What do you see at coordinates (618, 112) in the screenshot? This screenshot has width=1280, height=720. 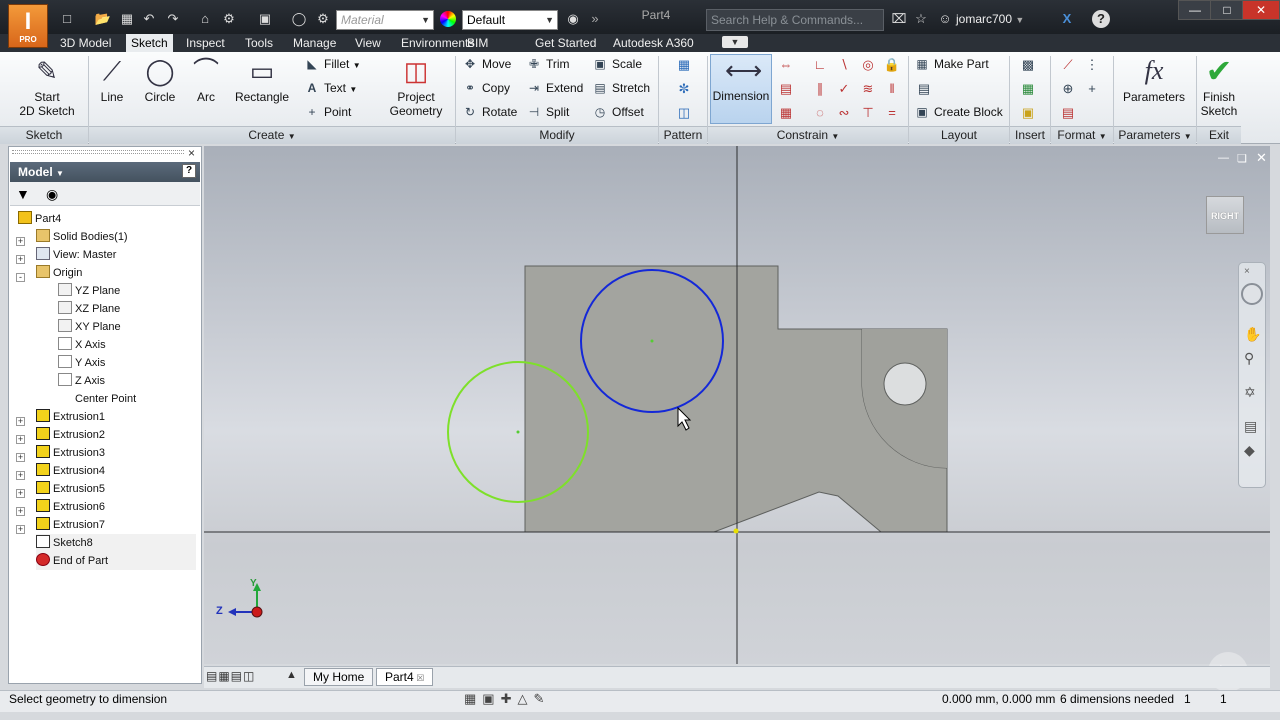 I see `offset-button: ◷ Offset` at bounding box center [618, 112].